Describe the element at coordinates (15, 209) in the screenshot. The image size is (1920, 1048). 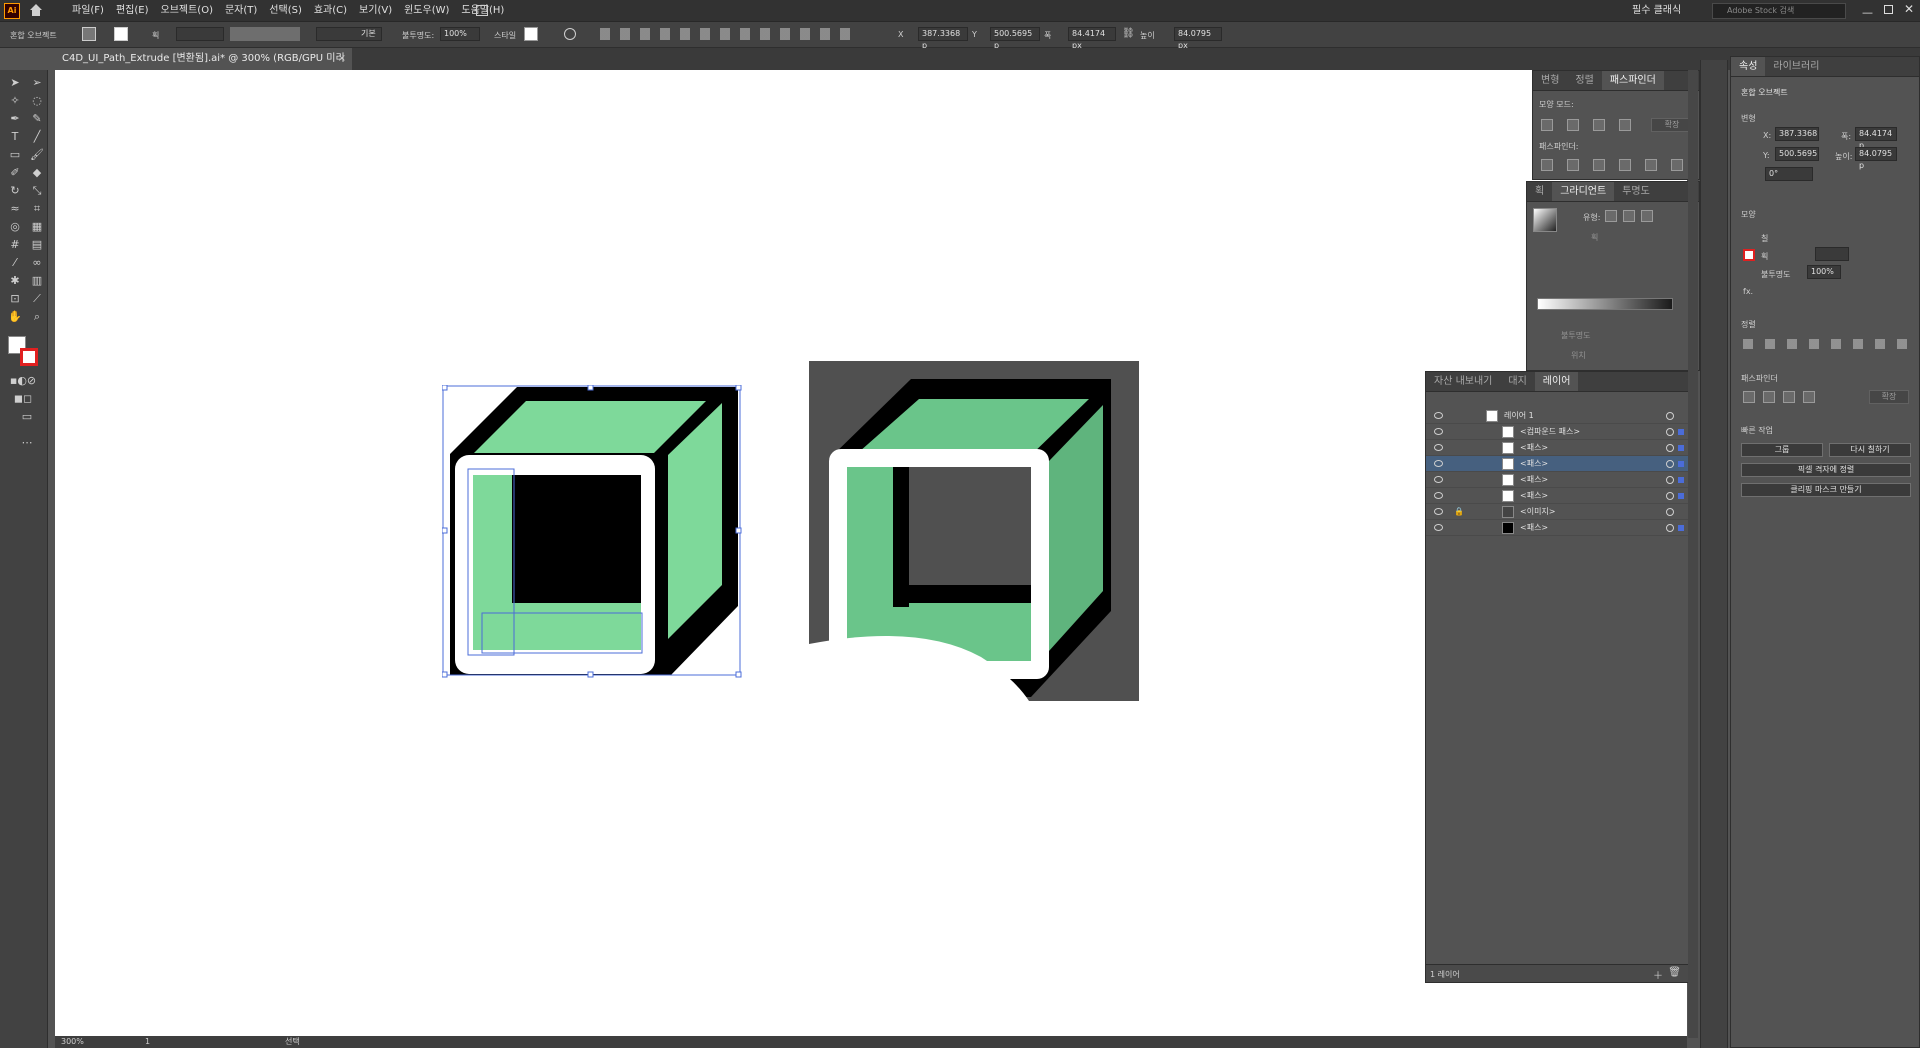
I see `warp-tool-icon: ≈` at that location.